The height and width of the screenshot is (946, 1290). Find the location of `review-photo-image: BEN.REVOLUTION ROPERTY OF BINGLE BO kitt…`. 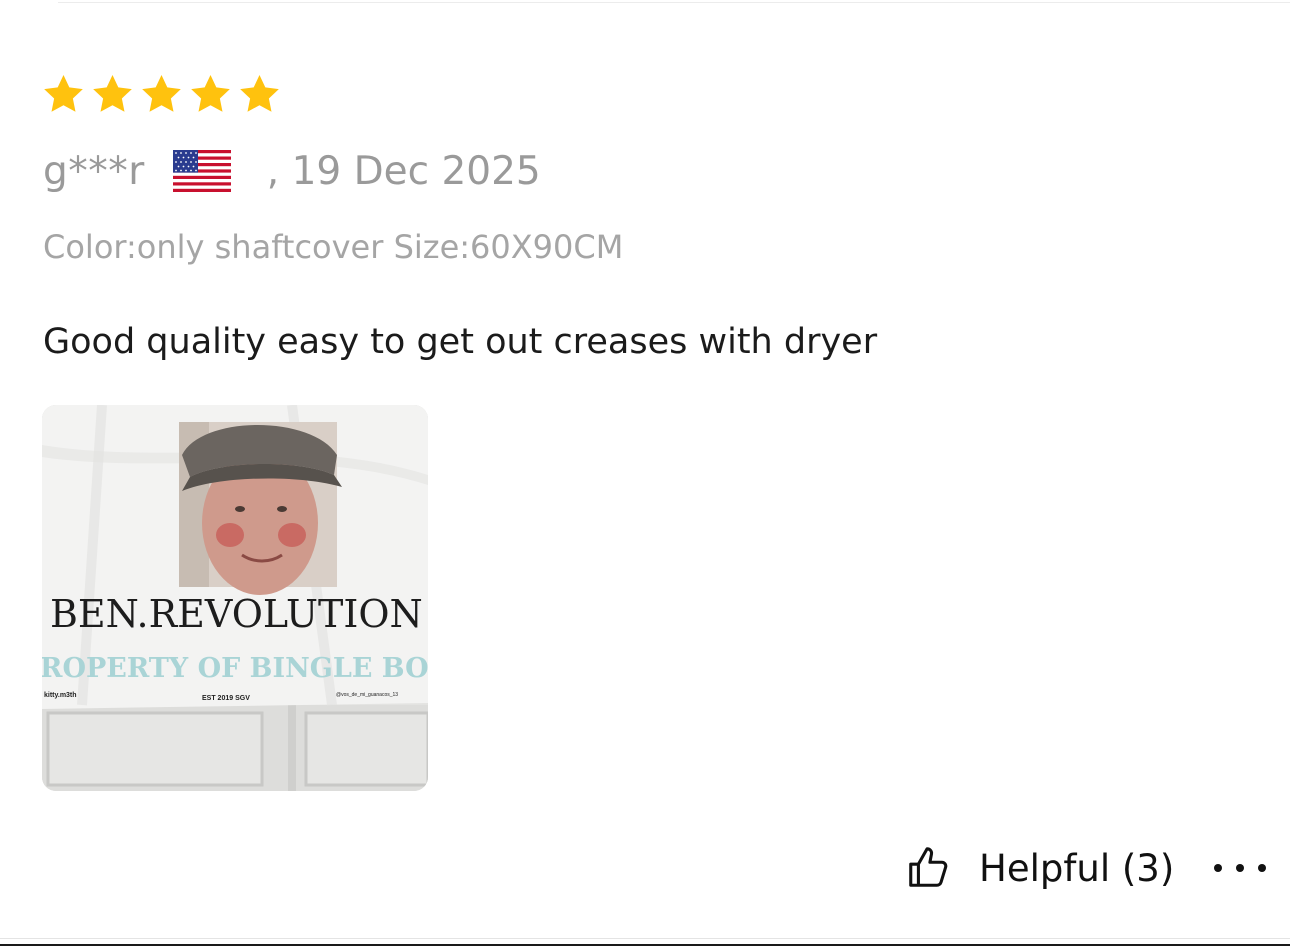

review-photo-image: BEN.REVOLUTION ROPERTY OF BINGLE BO kitt… is located at coordinates (235, 598).